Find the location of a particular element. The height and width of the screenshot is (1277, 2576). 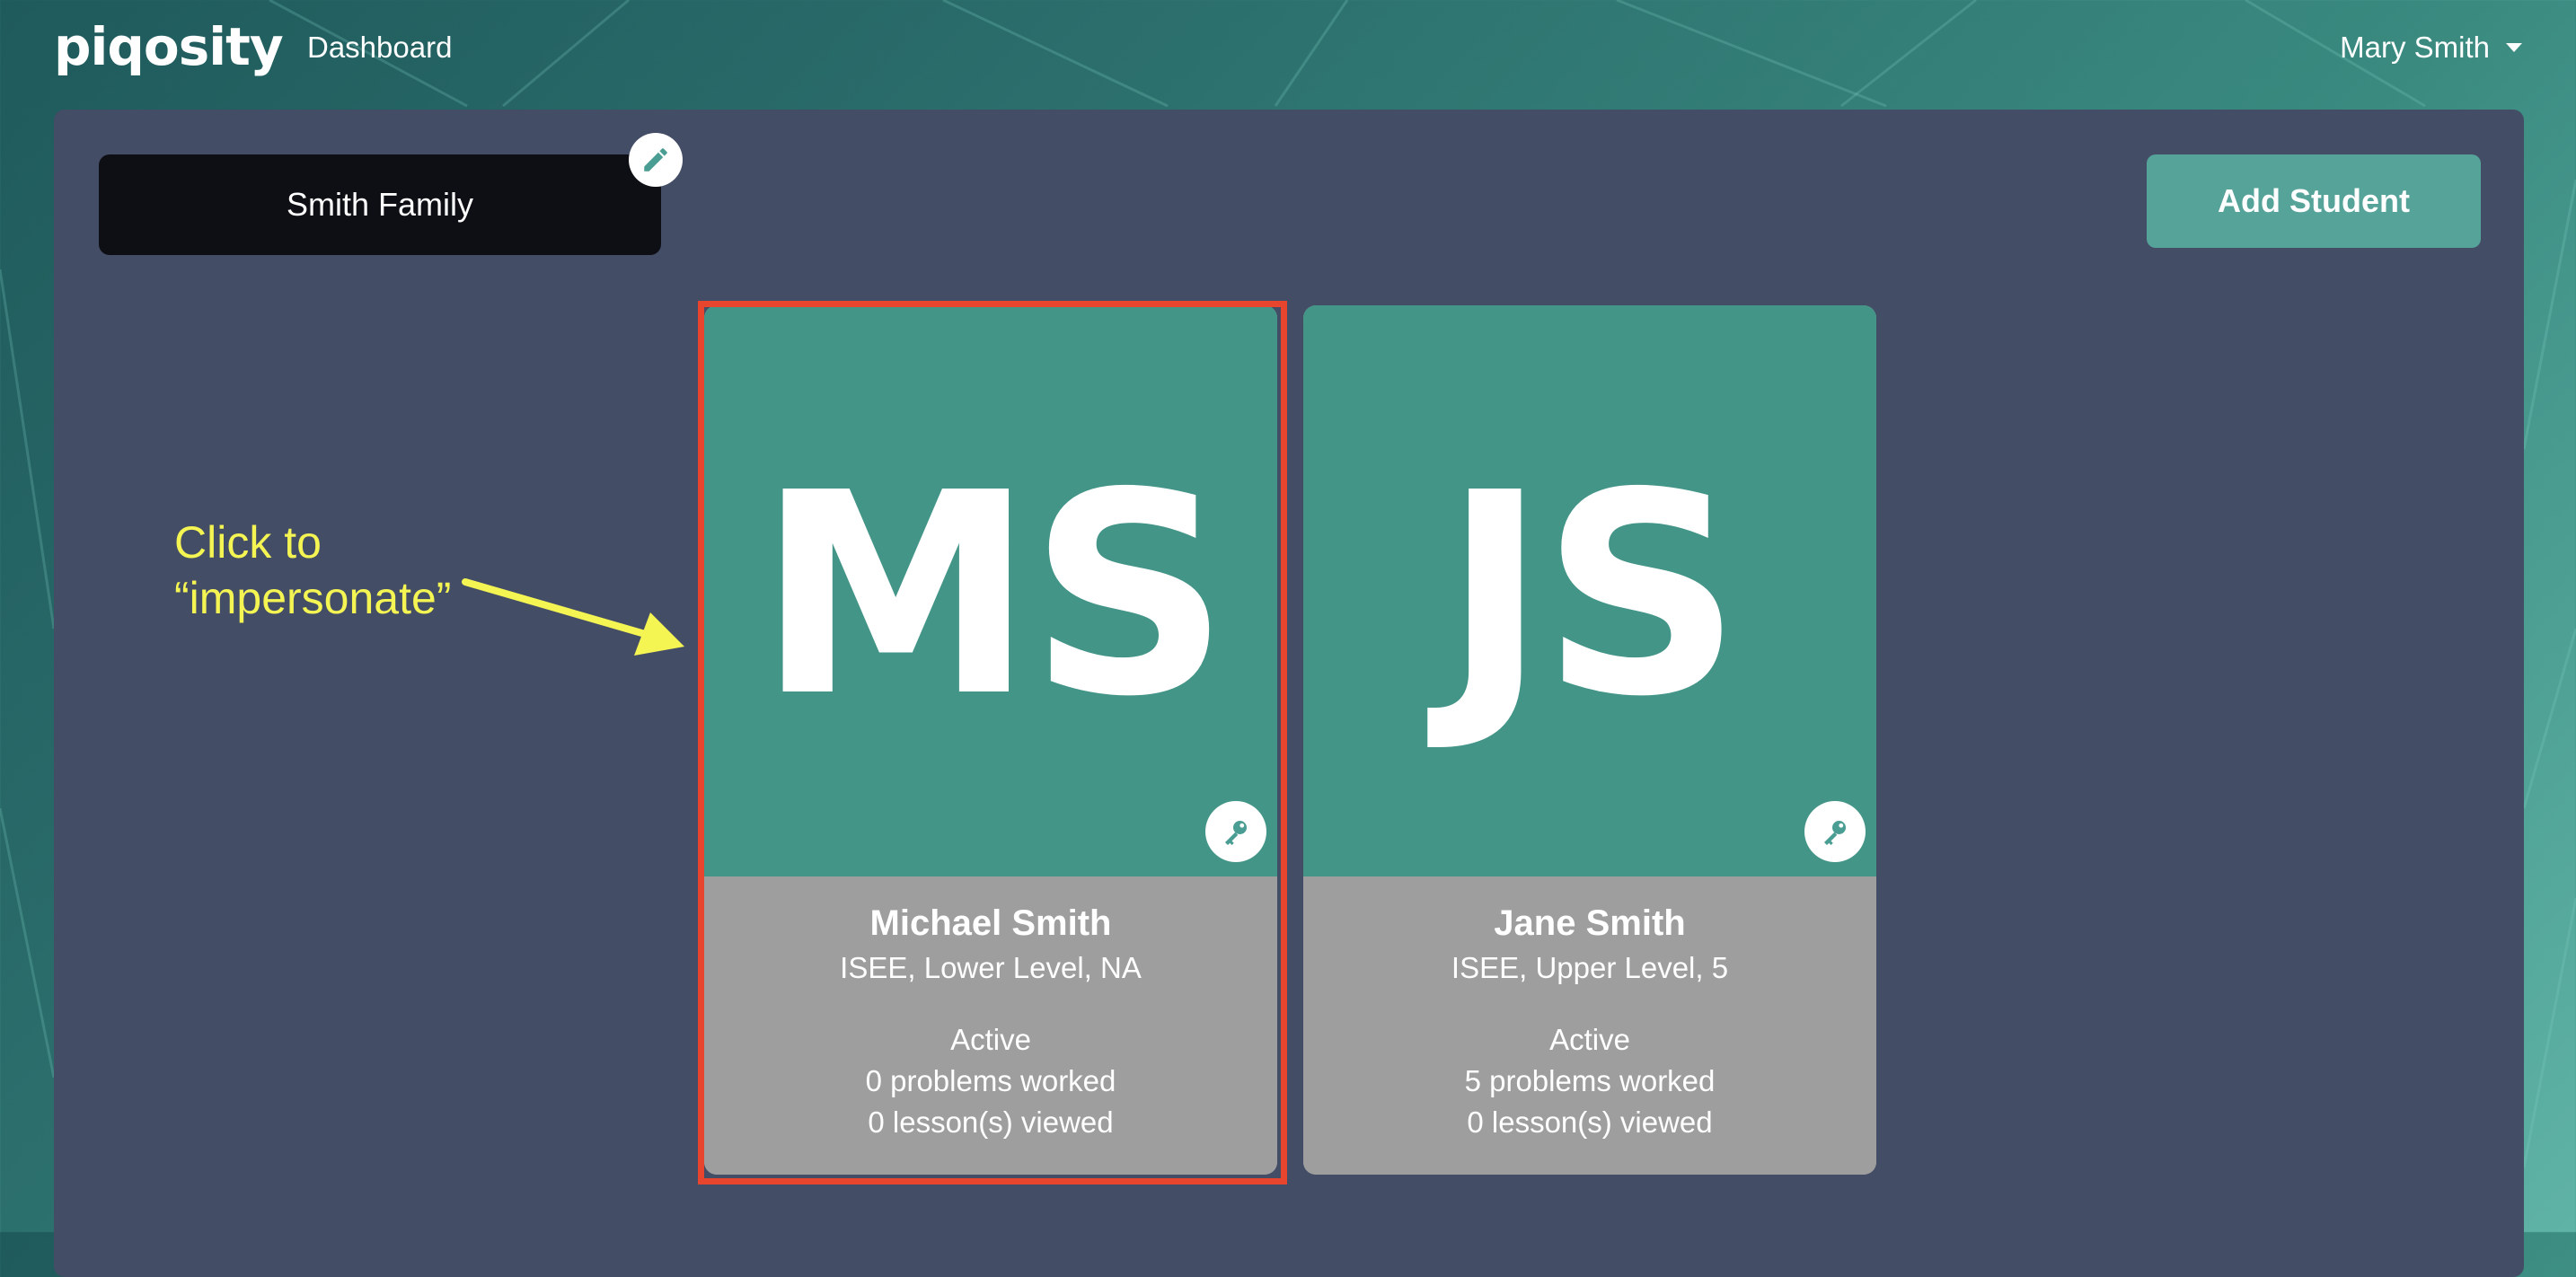

student-level: ISEE, Lower Level, NA is located at coordinates (991, 967).